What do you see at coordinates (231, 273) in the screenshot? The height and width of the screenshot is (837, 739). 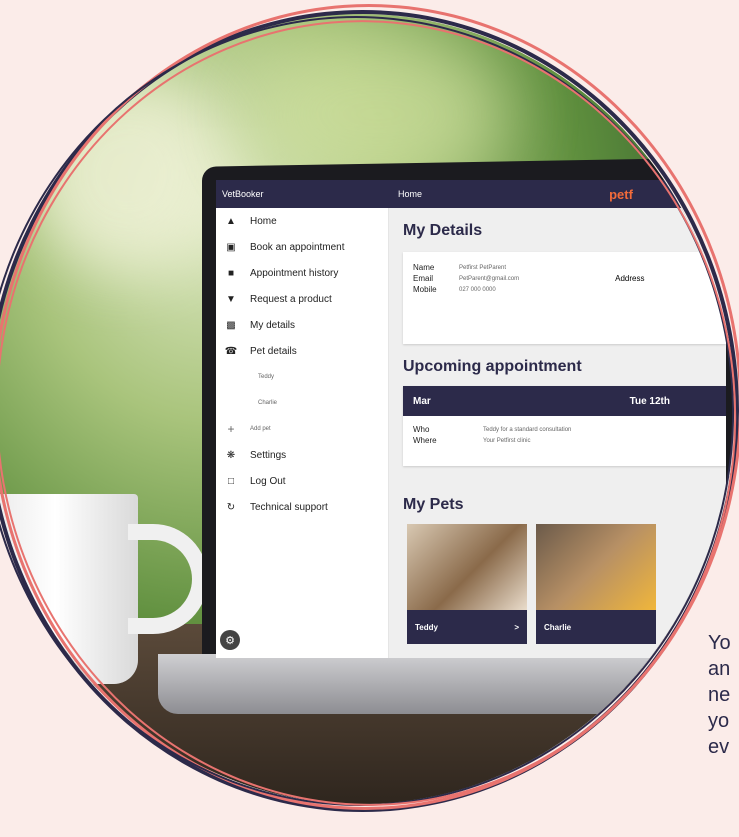 I see `history-icon: ■` at bounding box center [231, 273].